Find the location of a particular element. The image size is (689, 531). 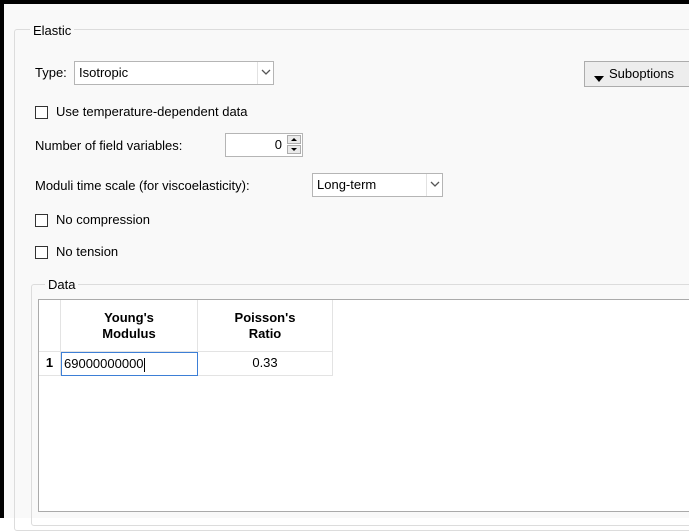

table-corner-header is located at coordinates (50, 326).